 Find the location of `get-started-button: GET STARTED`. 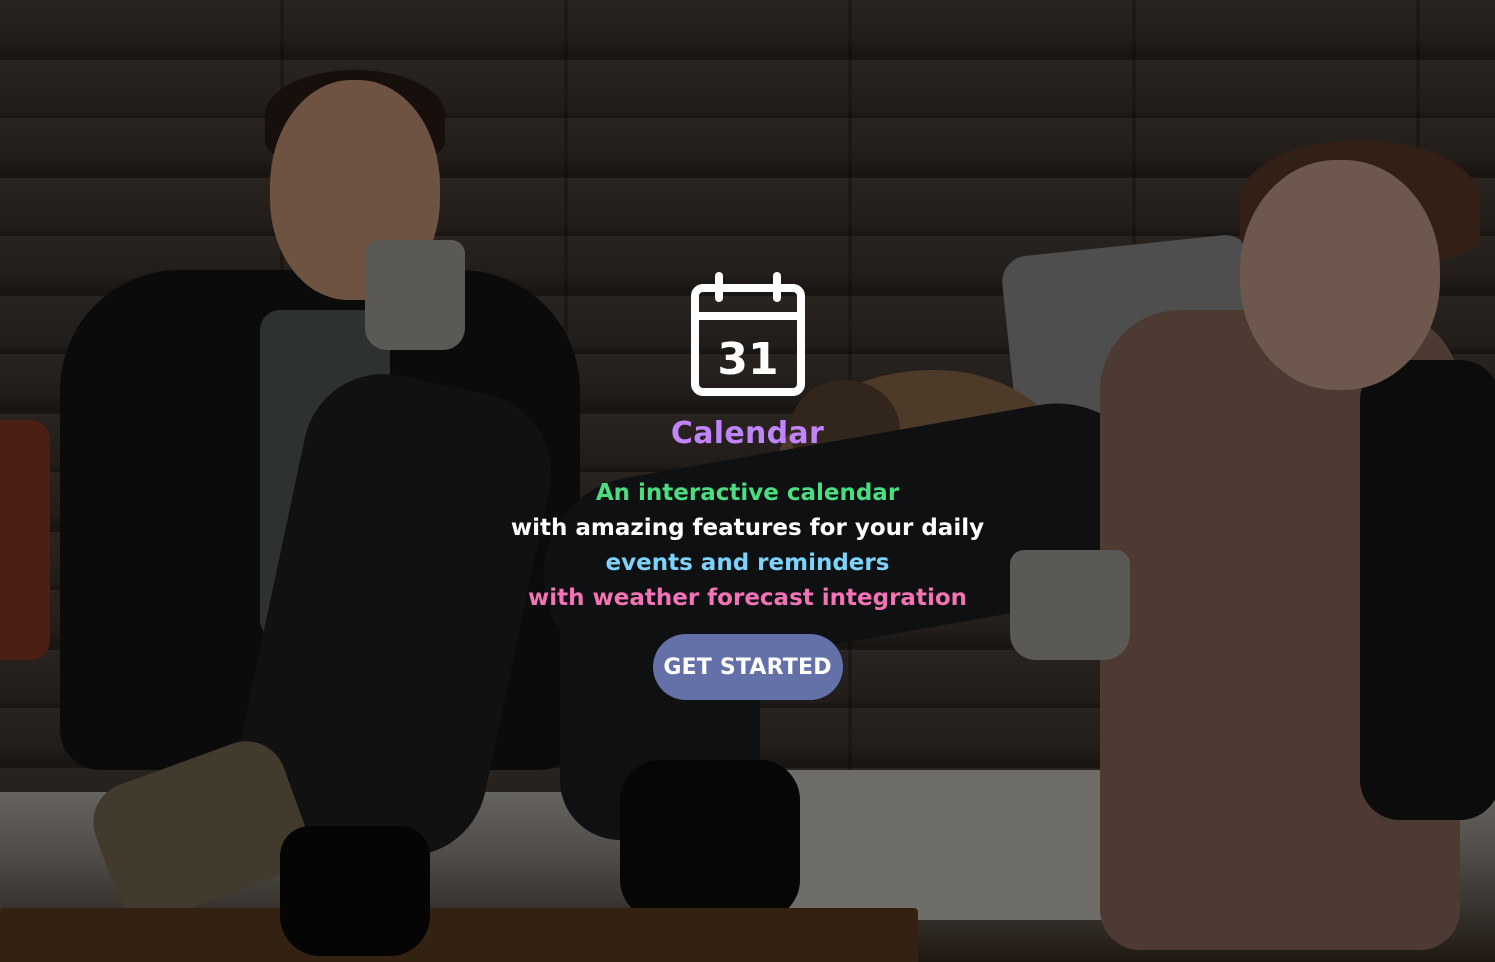

get-started-button: GET STARTED is located at coordinates (747, 667).